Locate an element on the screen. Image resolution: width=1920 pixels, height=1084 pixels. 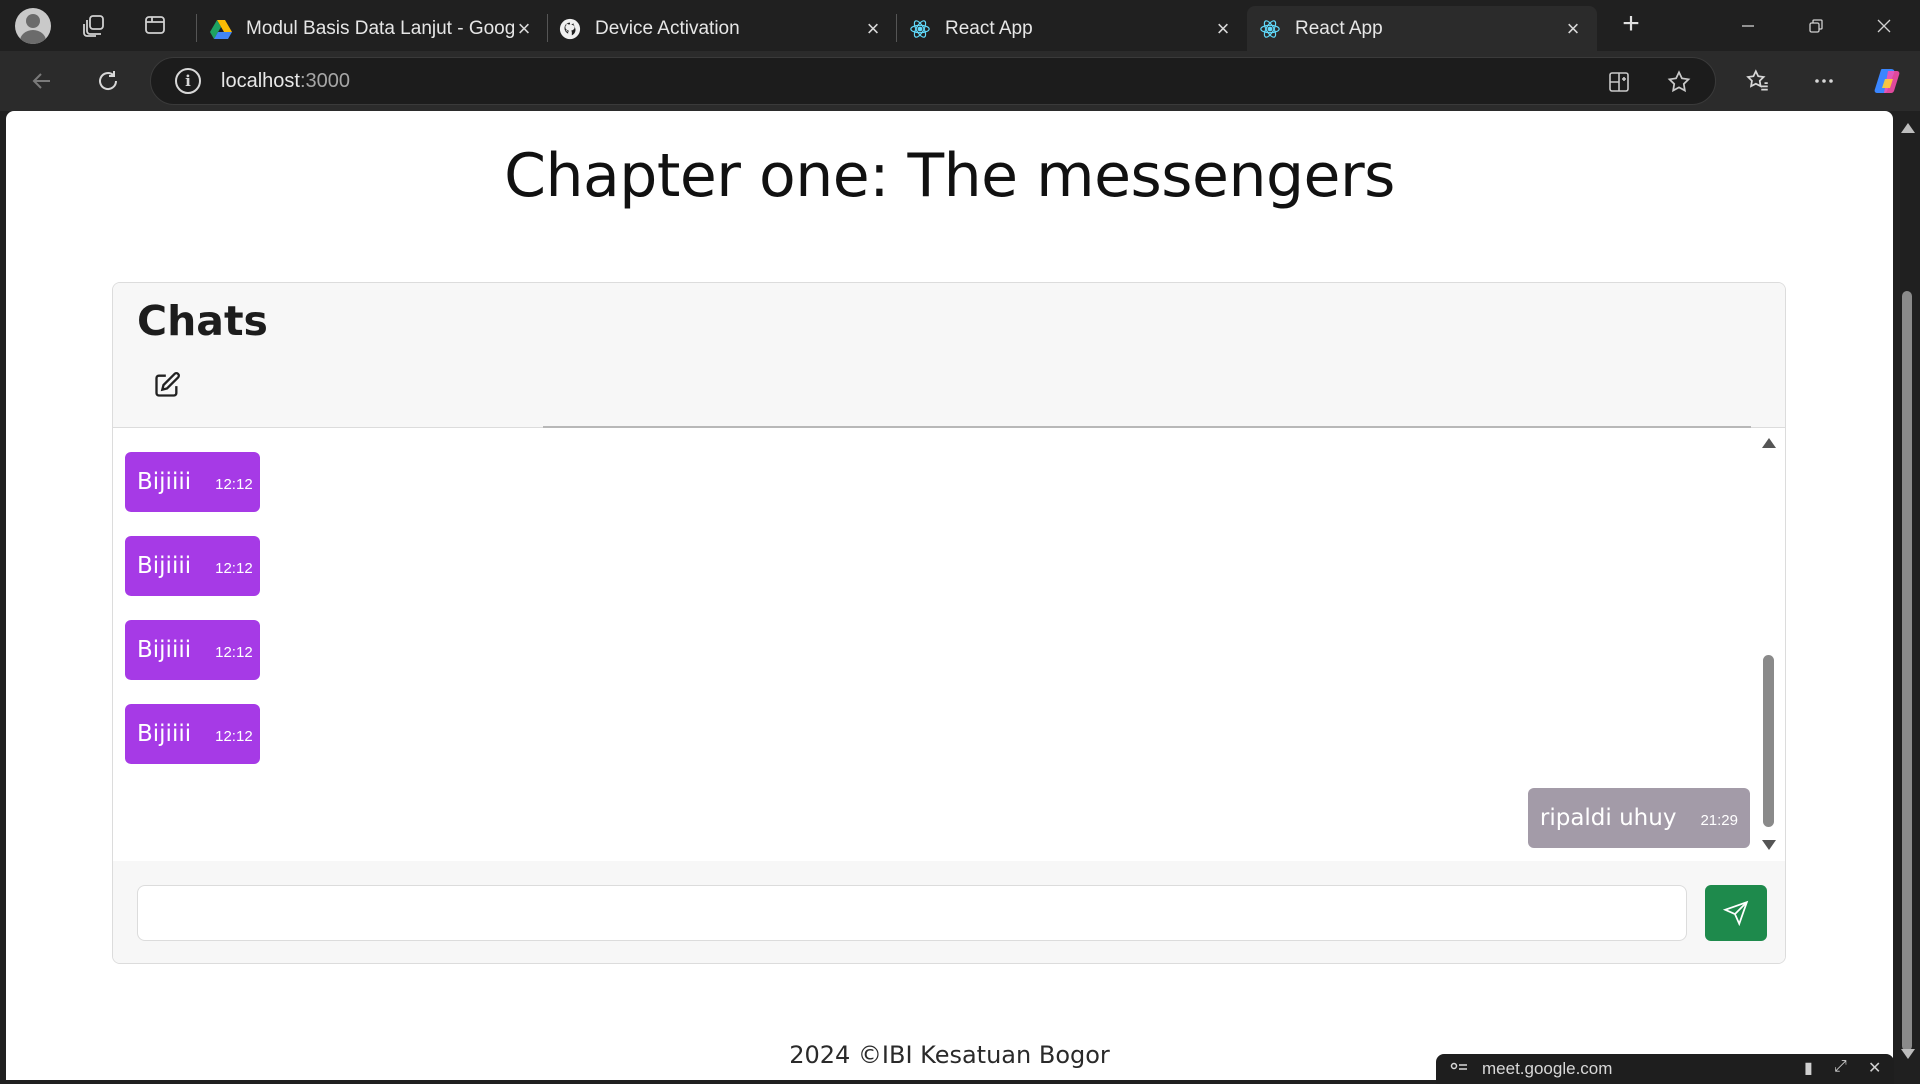
new-tab-button: + is located at coordinates (1631, 25).